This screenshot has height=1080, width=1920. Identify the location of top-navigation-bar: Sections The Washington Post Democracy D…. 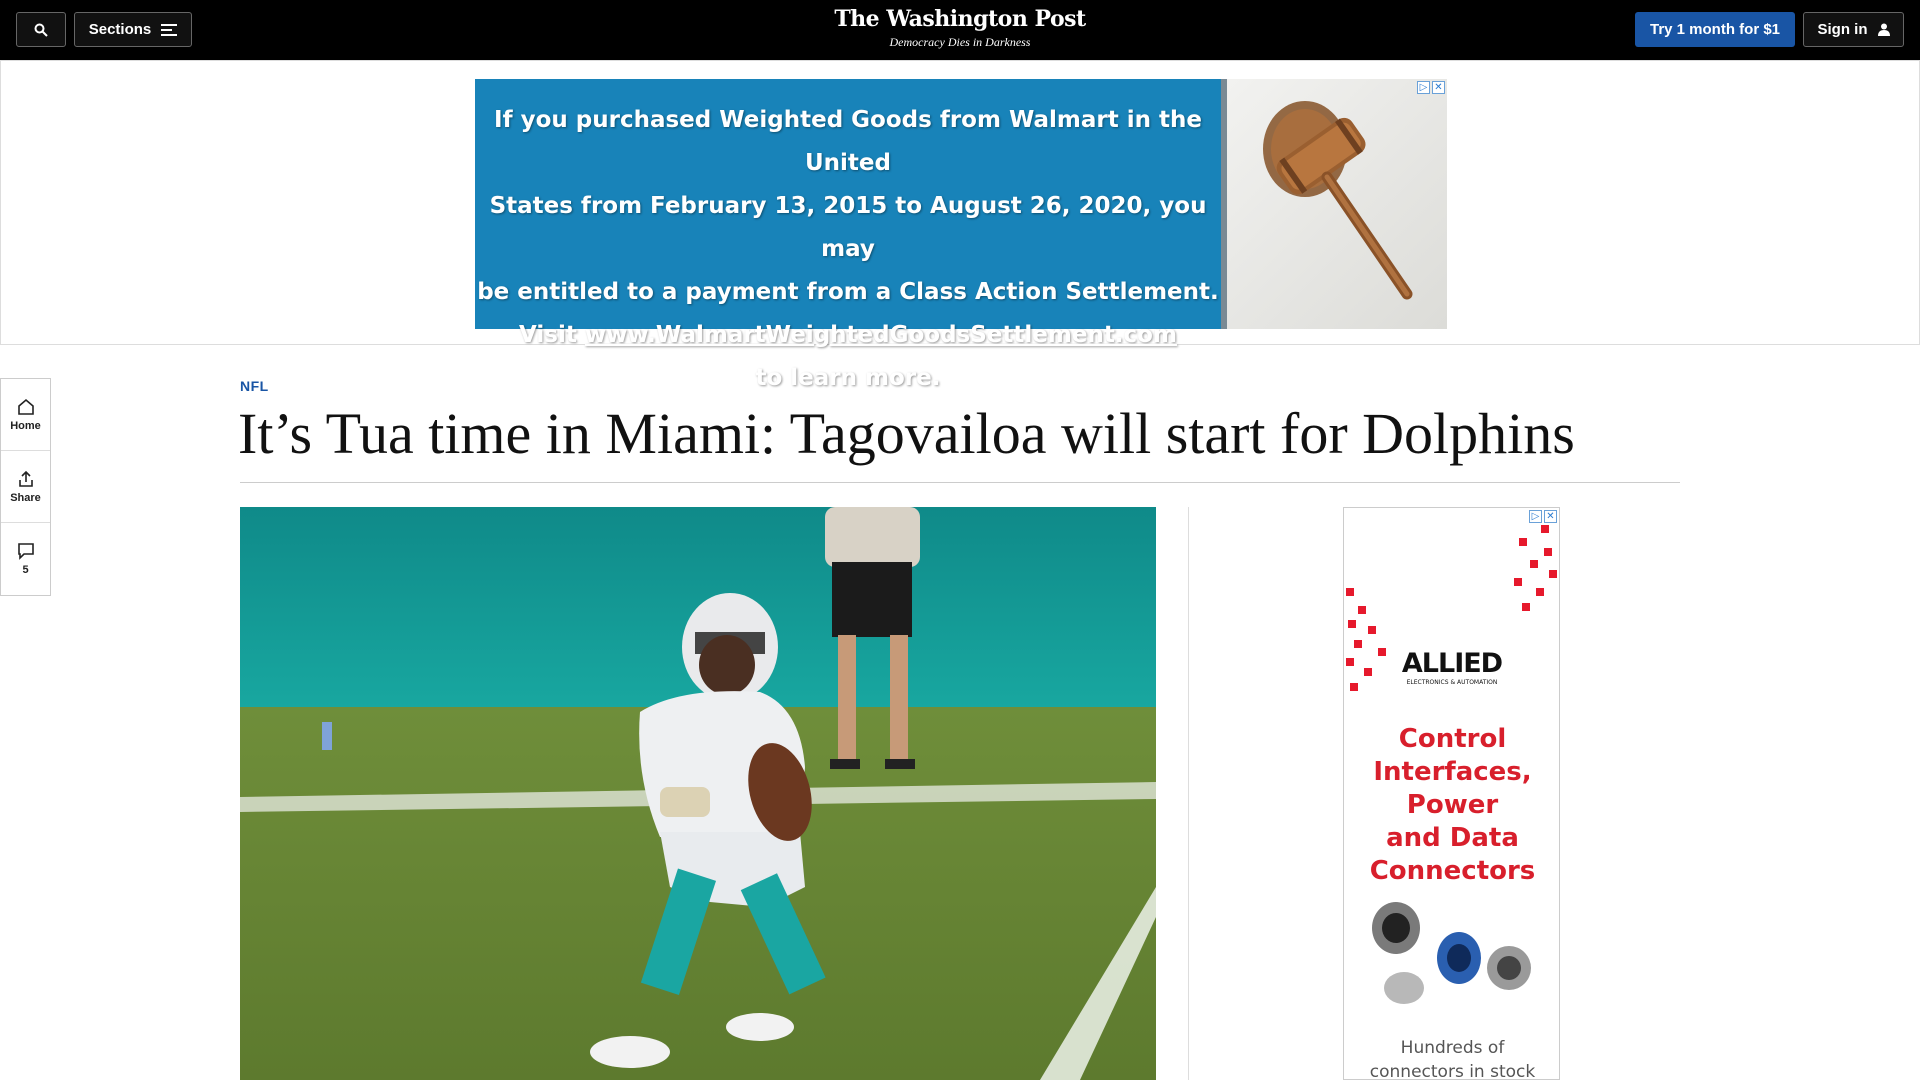
(960, 30).